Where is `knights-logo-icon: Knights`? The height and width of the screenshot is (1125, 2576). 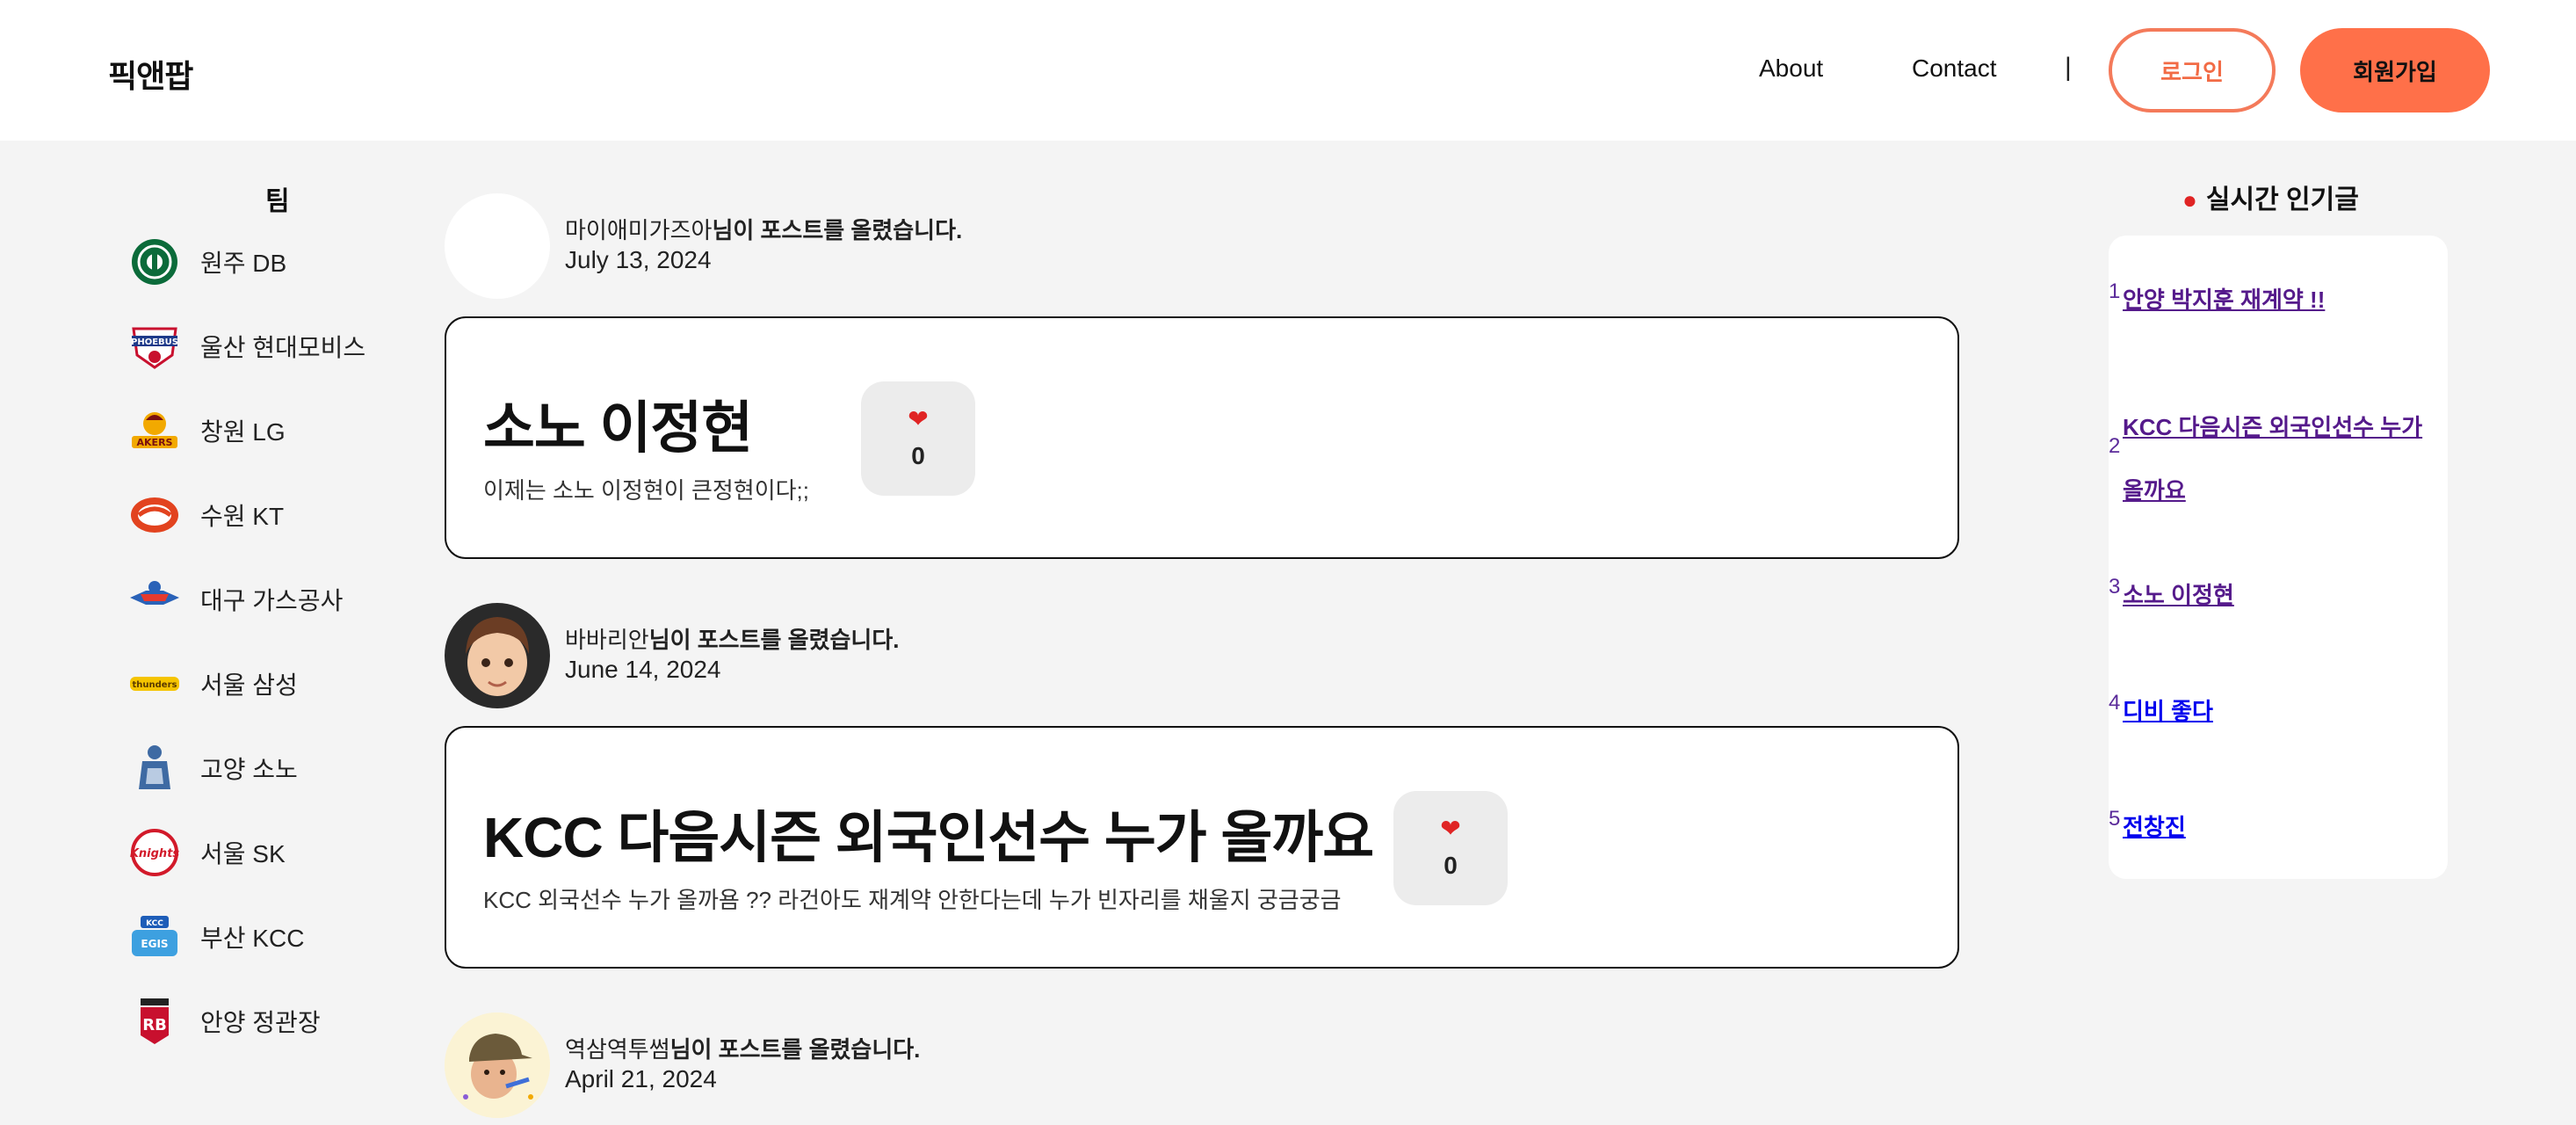 knights-logo-icon: Knights is located at coordinates (154, 852).